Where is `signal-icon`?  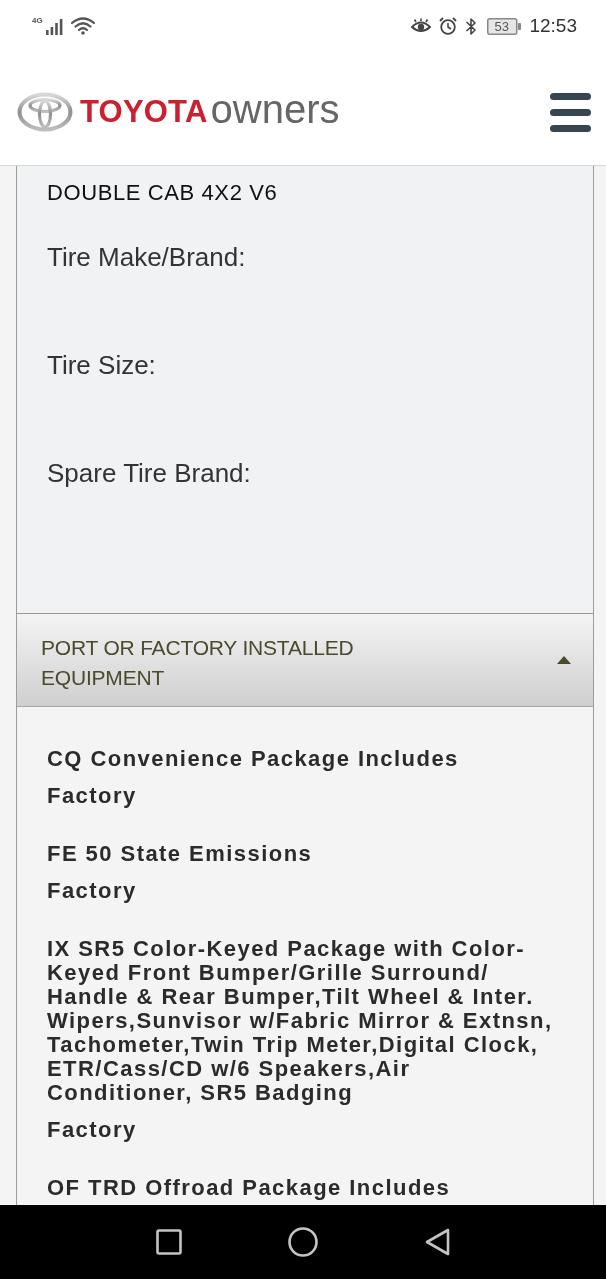
signal-icon is located at coordinates (54, 27).